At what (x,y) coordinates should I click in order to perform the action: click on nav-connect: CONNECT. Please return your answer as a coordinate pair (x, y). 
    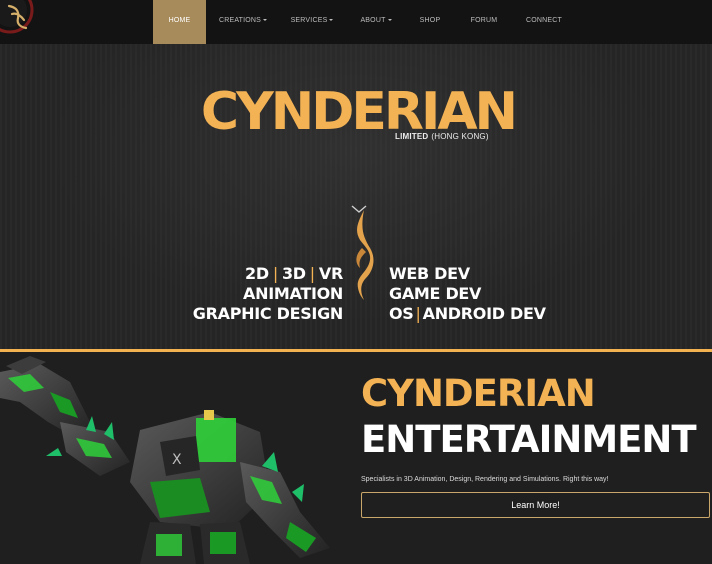
    Looking at the image, I should click on (544, 22).